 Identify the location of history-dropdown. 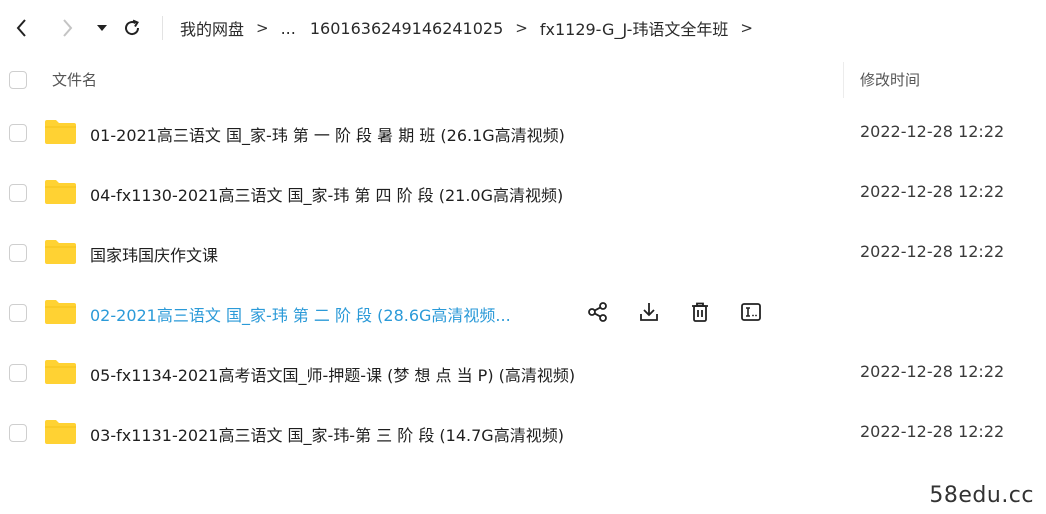
(102, 28).